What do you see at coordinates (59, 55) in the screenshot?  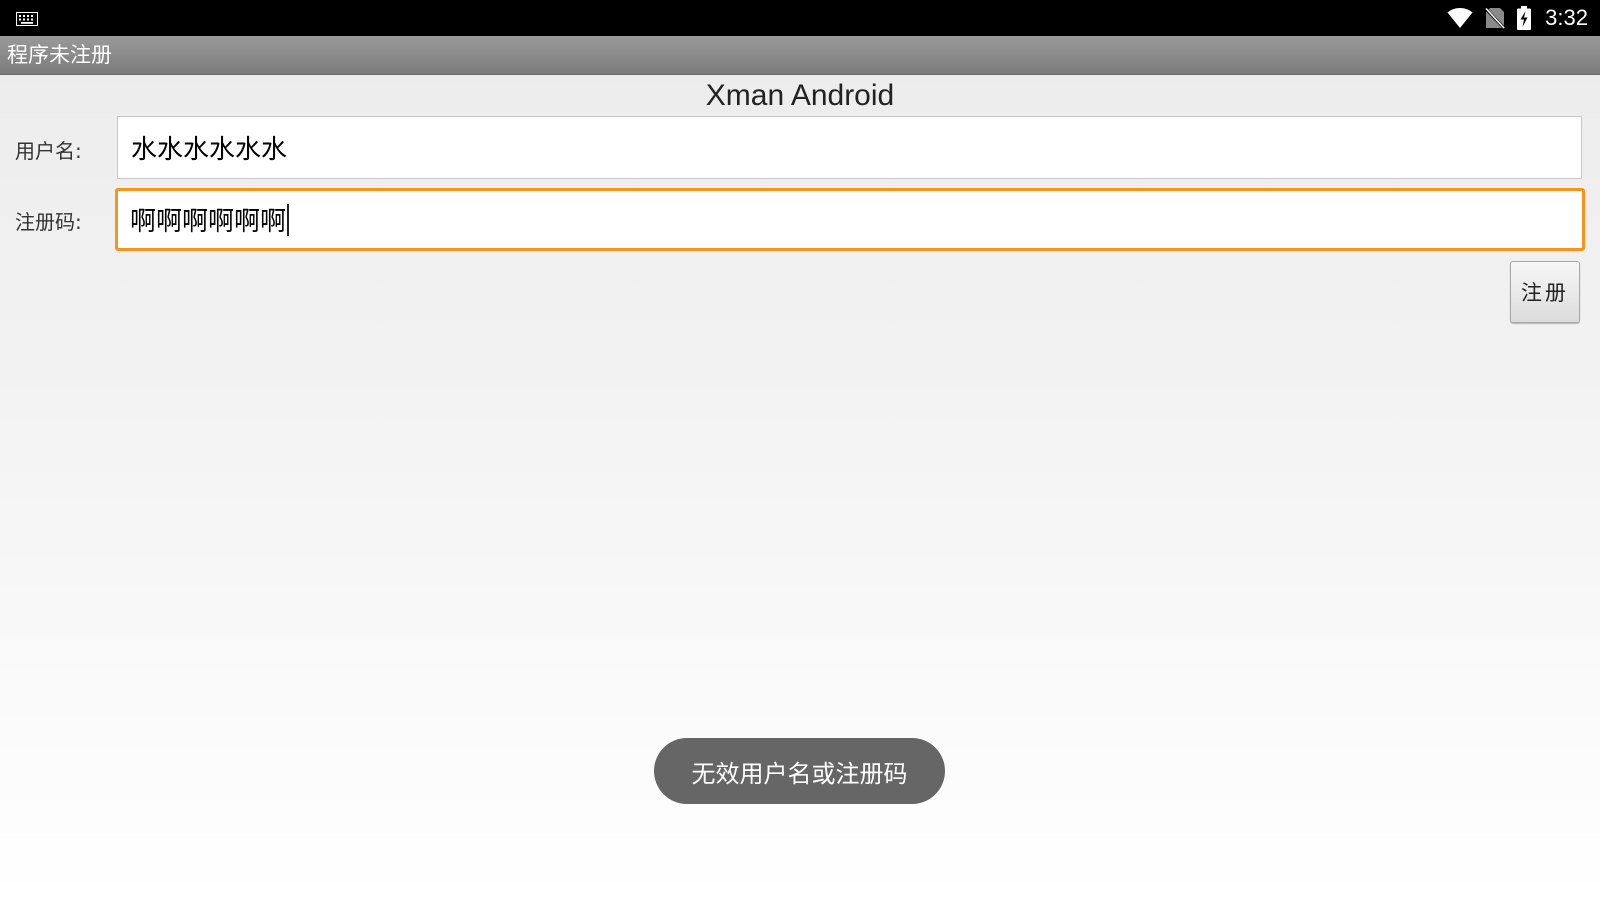 I see `window-title: 程序未注册` at bounding box center [59, 55].